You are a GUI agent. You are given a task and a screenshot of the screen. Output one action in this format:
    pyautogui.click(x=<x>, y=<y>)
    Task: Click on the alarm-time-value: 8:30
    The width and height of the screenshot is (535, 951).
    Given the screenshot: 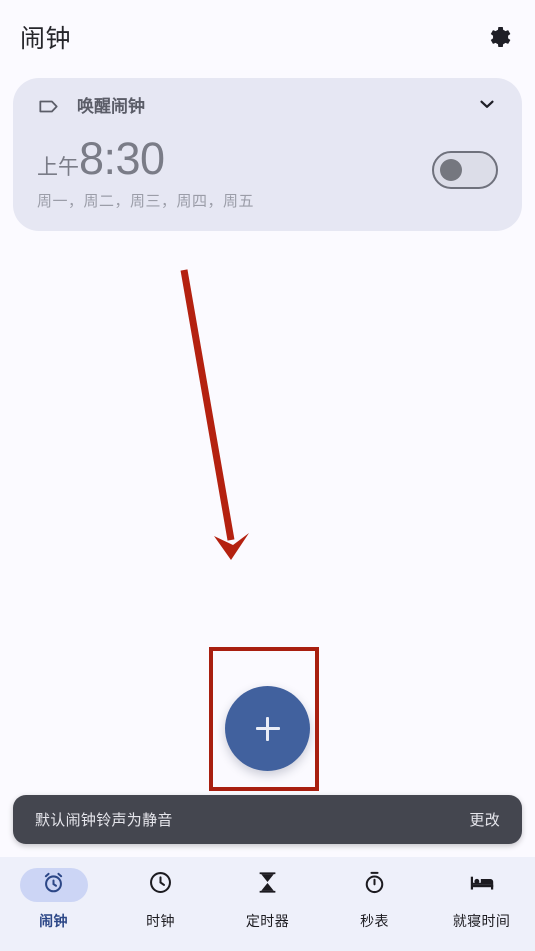 What is the action you would take?
    pyautogui.click(x=122, y=158)
    